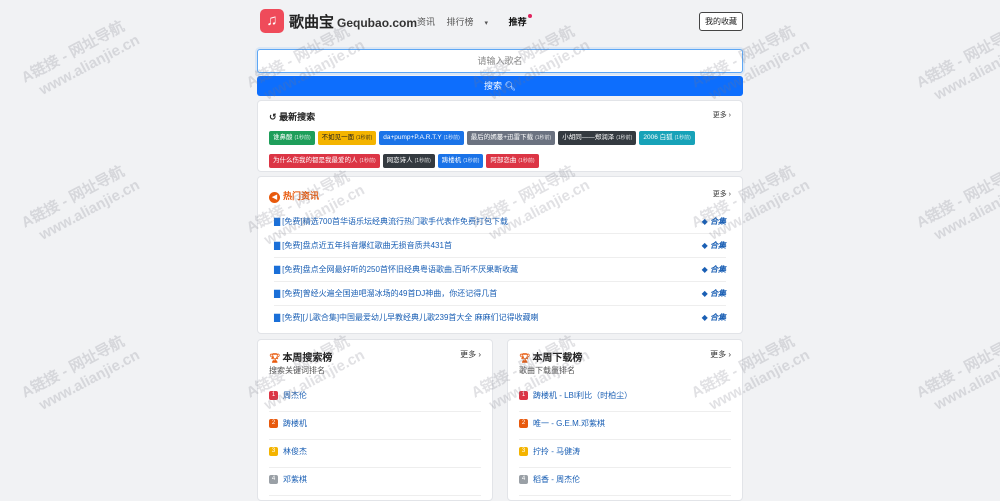 The image size is (1000, 501). What do you see at coordinates (588, 137) in the screenshot?
I see `recent-search-tag-label: 小胡同——郑润泽` at bounding box center [588, 137].